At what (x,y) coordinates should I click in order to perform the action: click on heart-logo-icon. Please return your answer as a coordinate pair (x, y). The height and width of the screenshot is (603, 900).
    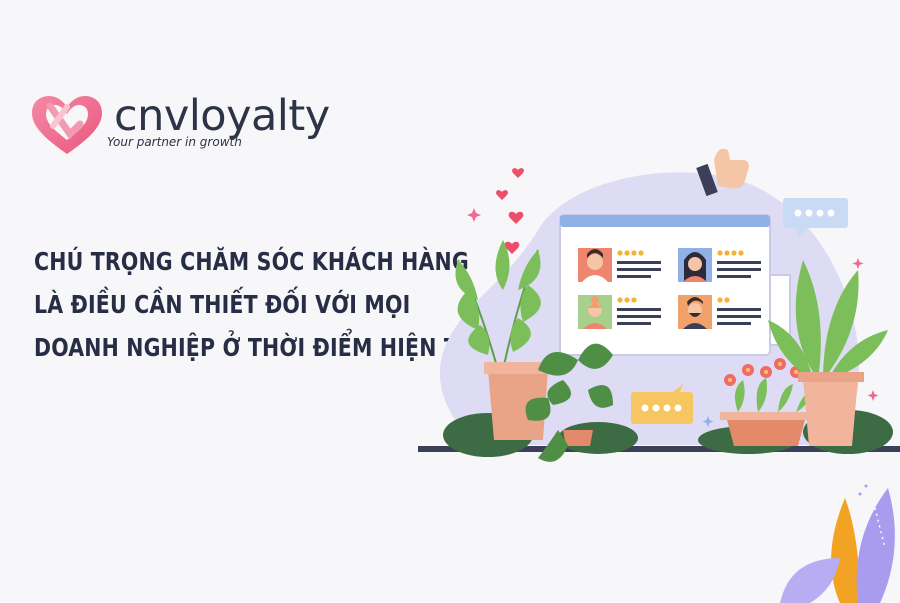
    Looking at the image, I should click on (67, 125).